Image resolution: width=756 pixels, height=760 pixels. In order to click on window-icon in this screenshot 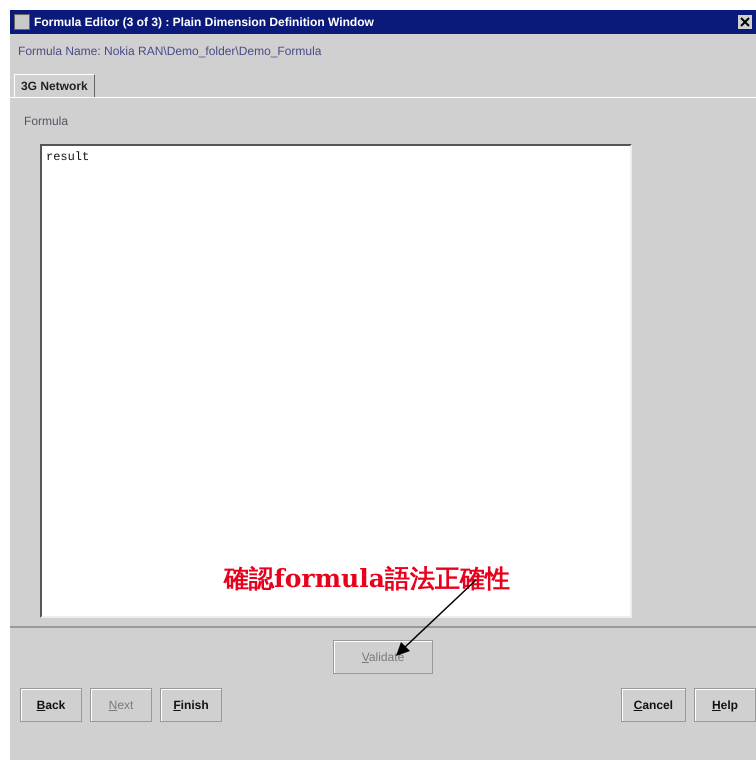, I will do `click(22, 22)`.